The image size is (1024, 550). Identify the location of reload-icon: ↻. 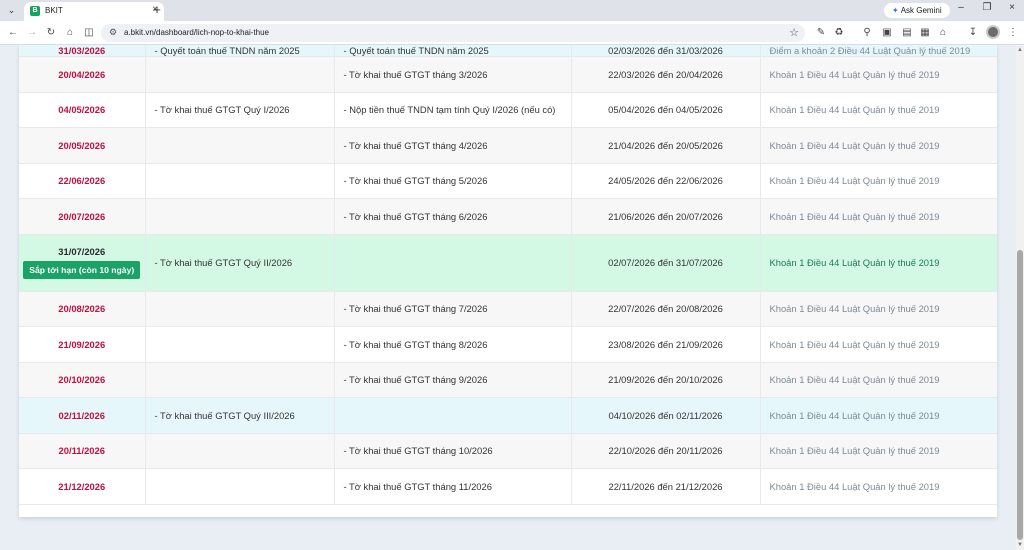
(51, 33).